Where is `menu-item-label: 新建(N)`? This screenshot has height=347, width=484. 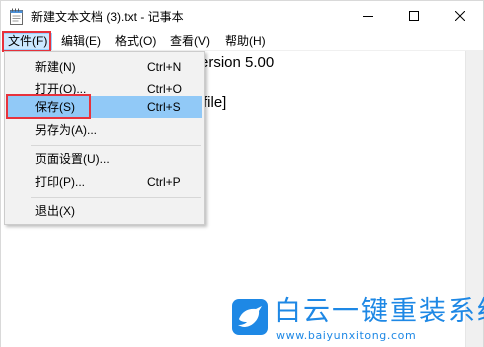 menu-item-label: 新建(N) is located at coordinates (55, 67).